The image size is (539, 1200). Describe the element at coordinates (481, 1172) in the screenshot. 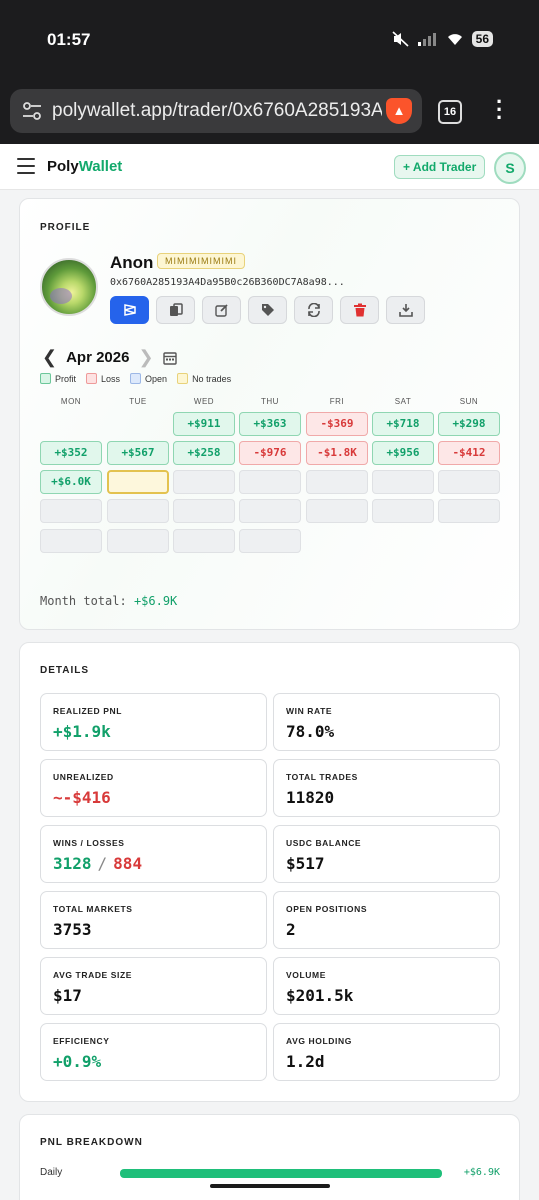

I see `pnl-row-value: +$6.9K` at that location.